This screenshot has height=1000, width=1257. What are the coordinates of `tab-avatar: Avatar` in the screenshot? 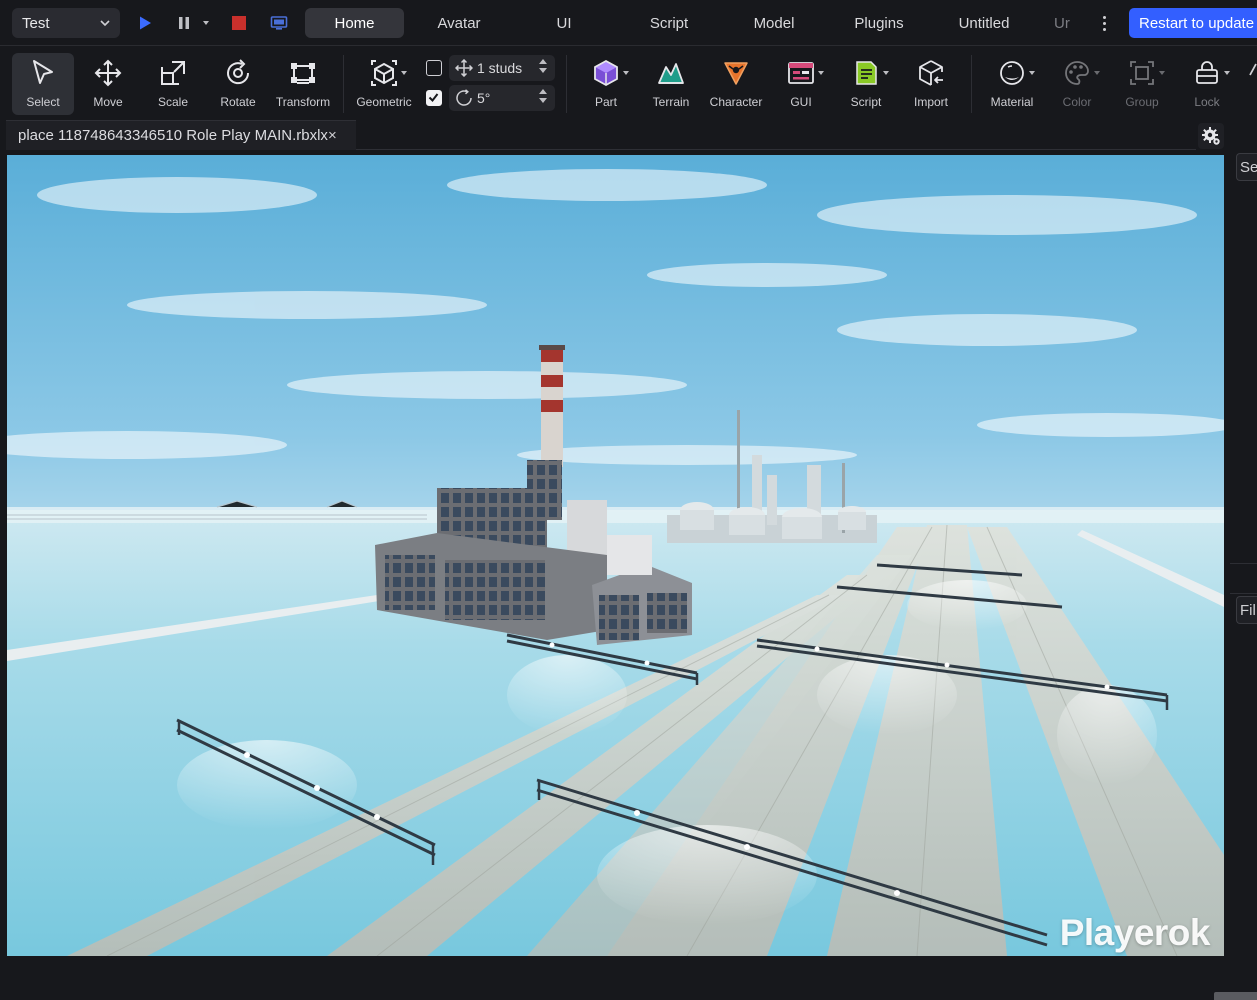 It's located at (459, 23).